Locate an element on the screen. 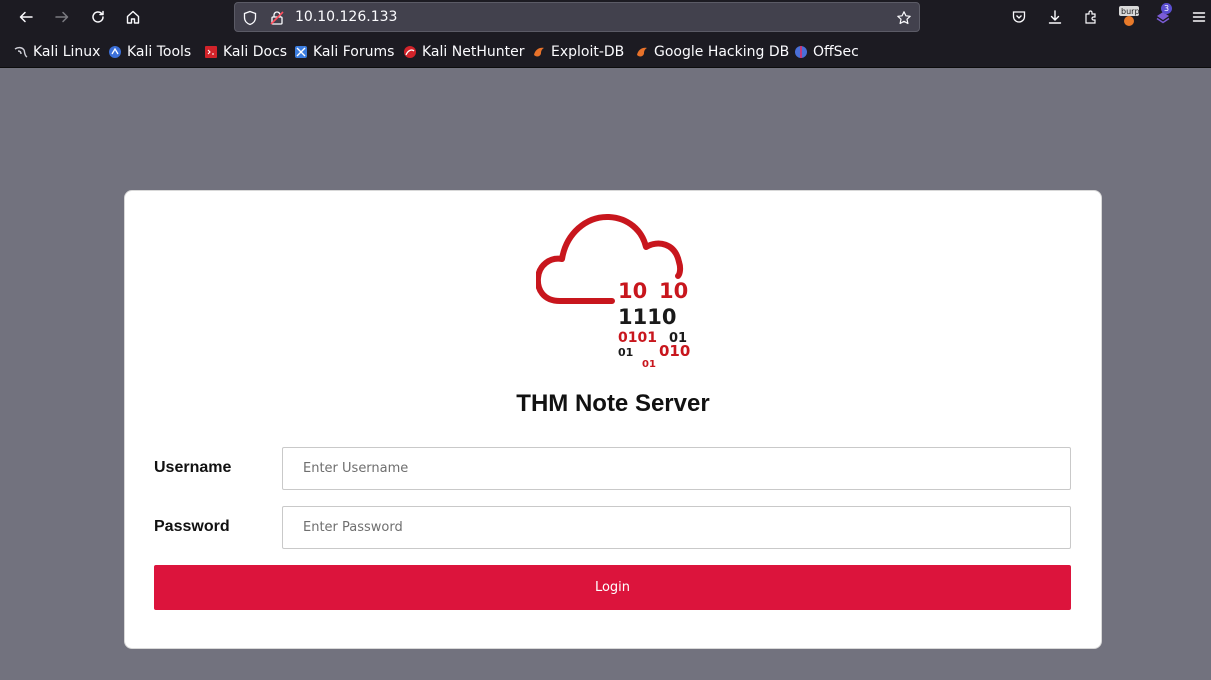 The image size is (1211, 680). forward-button is located at coordinates (62, 17).